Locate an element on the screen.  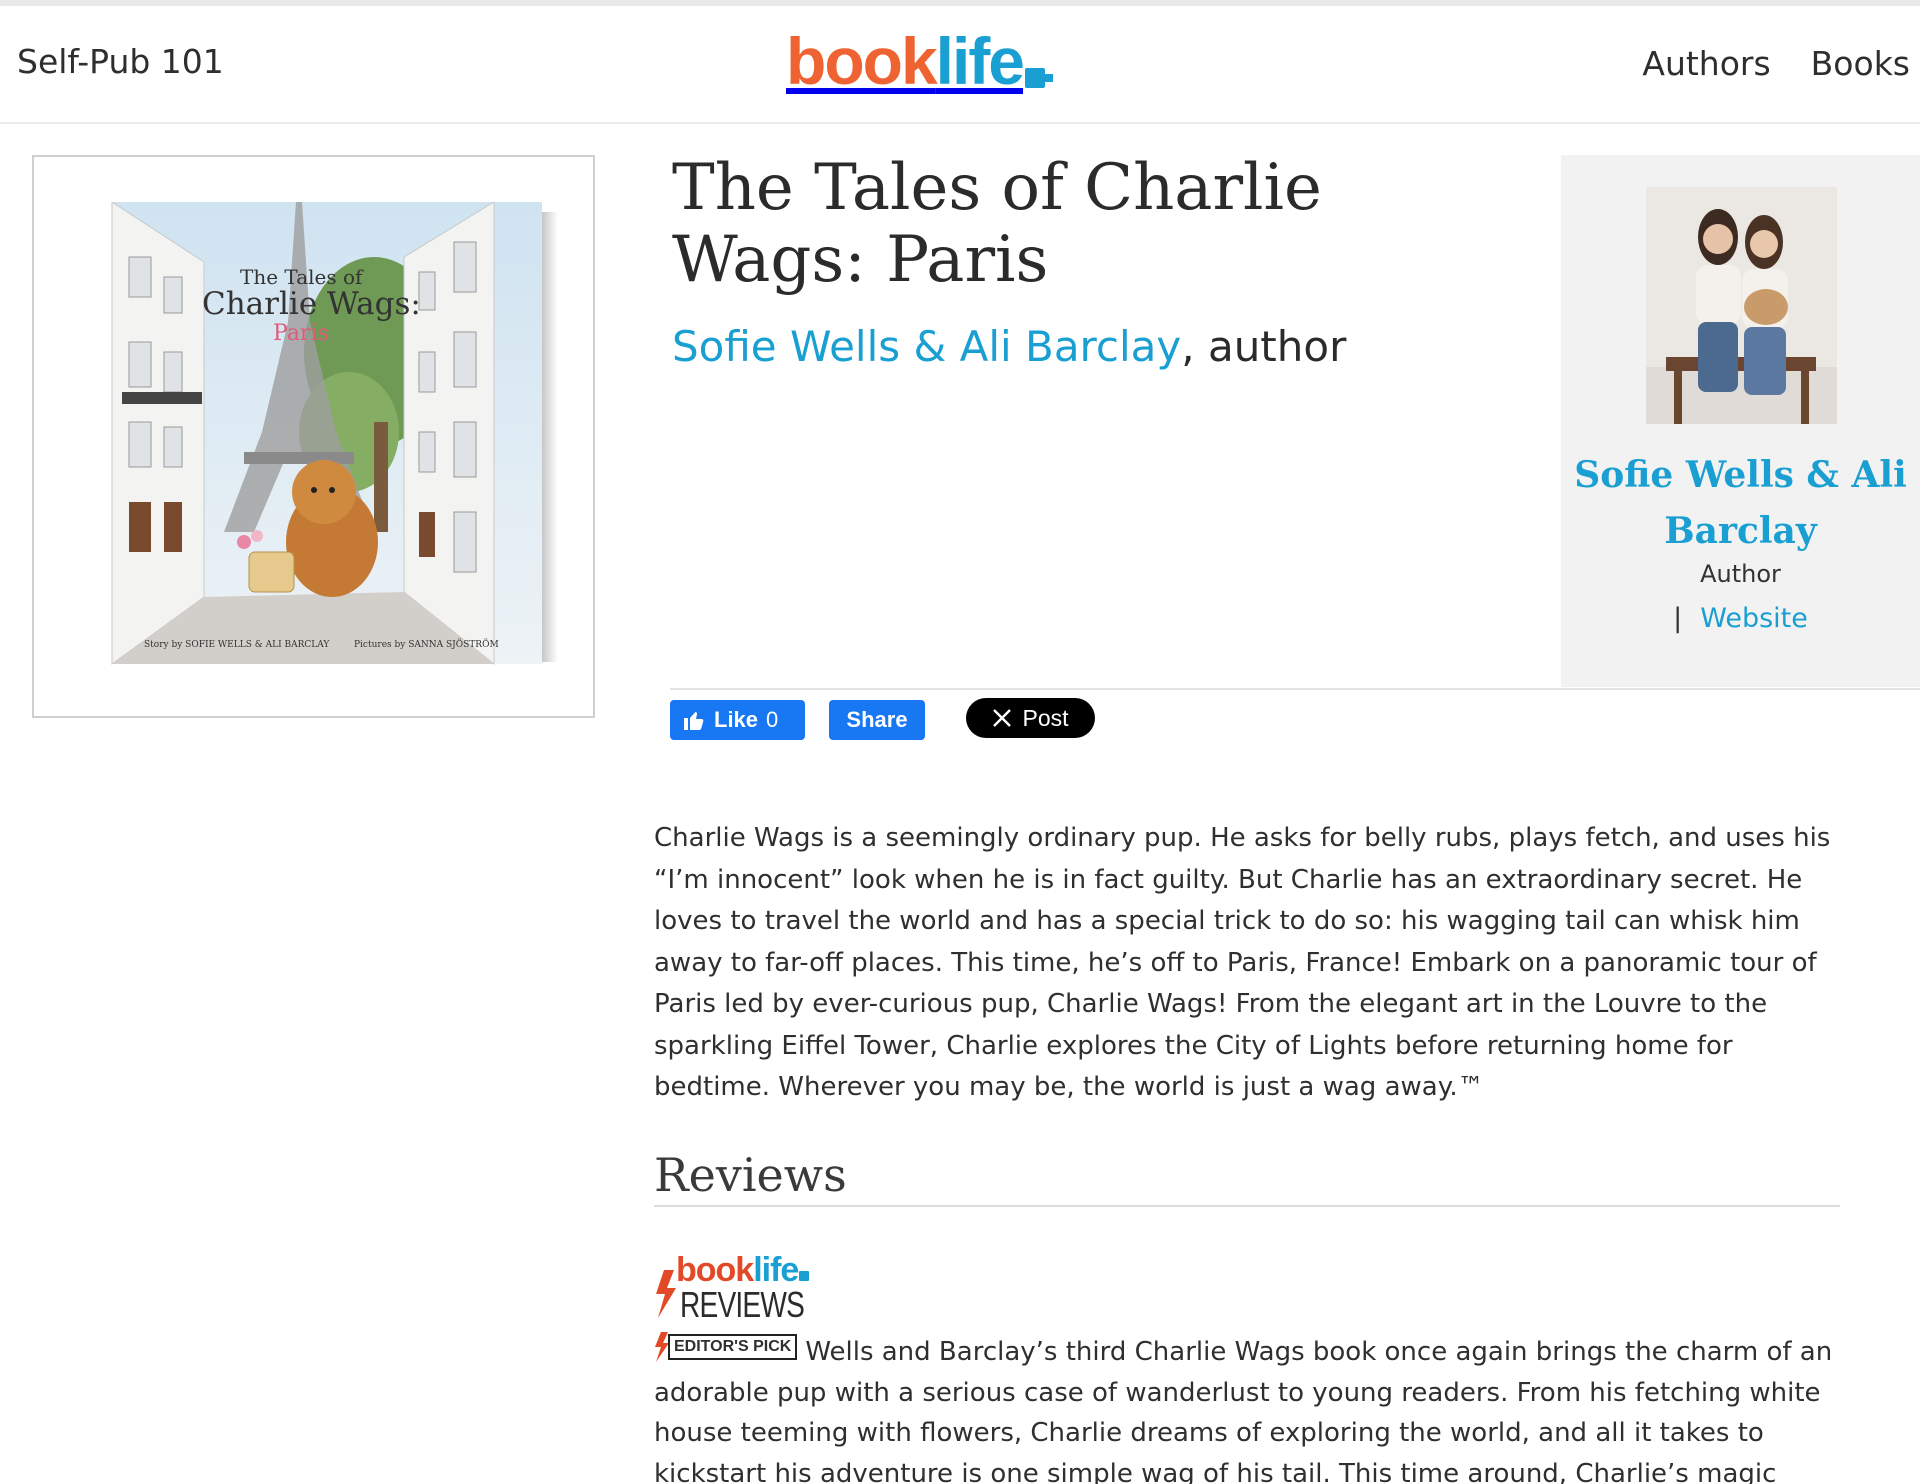
share-divider is located at coordinates (1295, 689).